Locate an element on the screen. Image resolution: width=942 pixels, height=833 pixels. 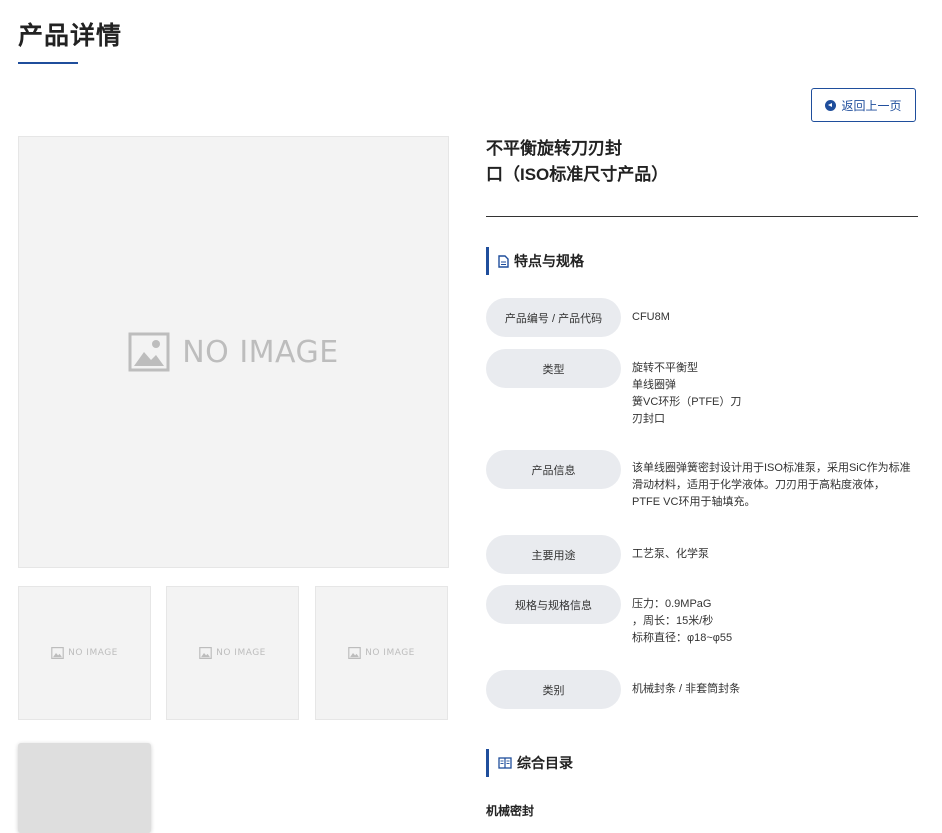
spec-value-line: 单线圈弹 is located at coordinates (654, 385).